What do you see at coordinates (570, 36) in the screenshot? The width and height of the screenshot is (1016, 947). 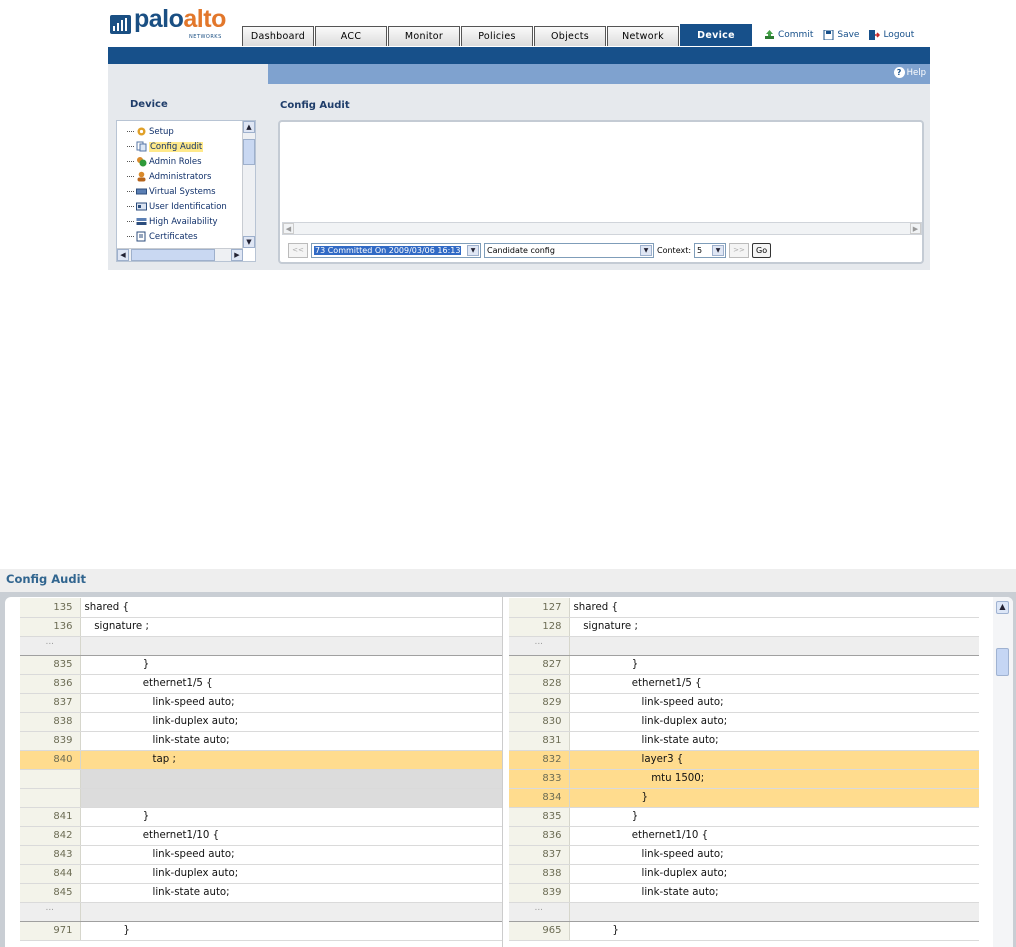 I see `tab-objects: Objects` at bounding box center [570, 36].